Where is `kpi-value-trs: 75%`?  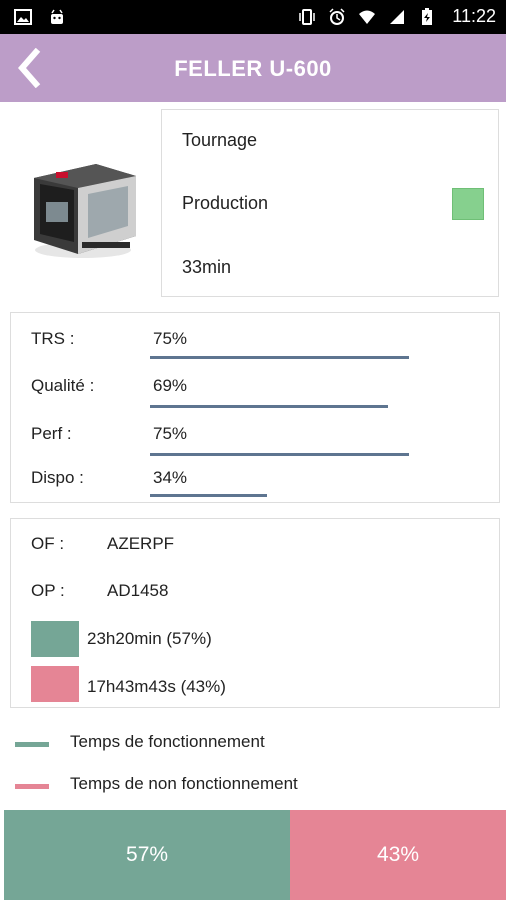
kpi-value-trs: 75% is located at coordinates (170, 338).